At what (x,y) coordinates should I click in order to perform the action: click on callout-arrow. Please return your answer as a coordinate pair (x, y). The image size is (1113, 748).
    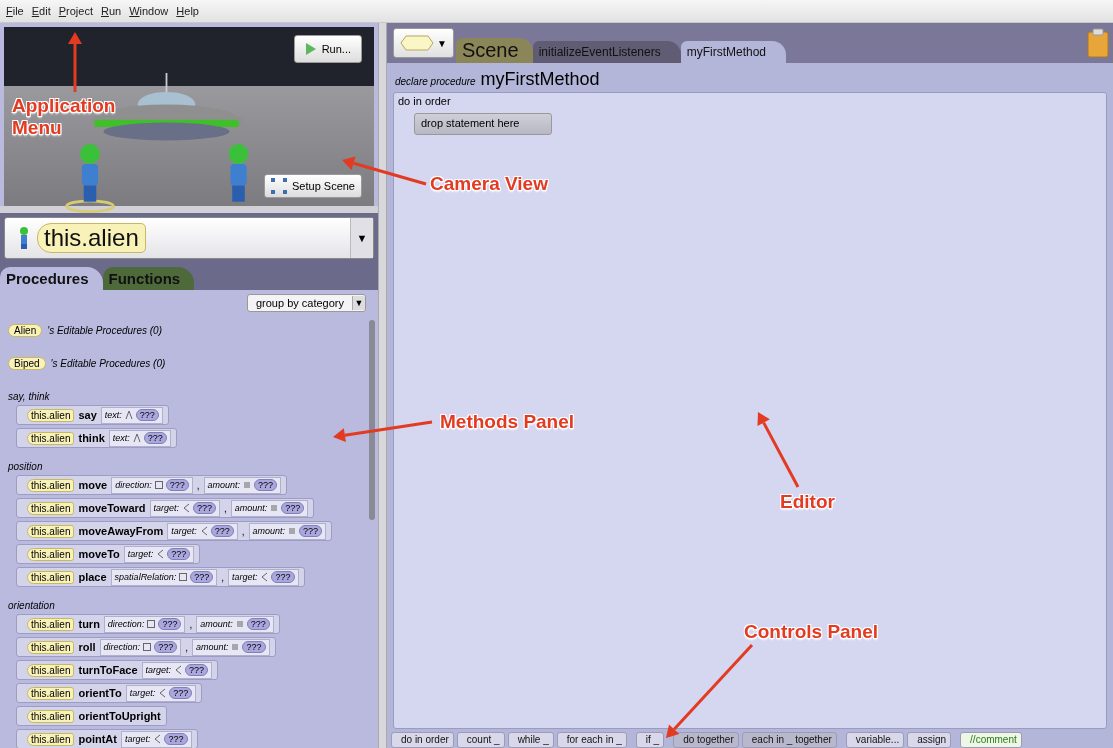
    Looking at the image, I should click on (75, 62).